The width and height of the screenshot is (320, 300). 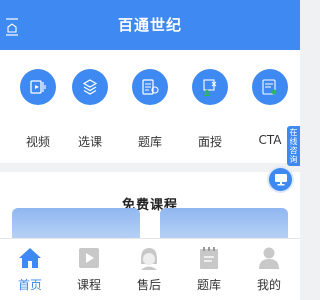 I want to click on page-title: 百通世纪, so click(x=149, y=25).